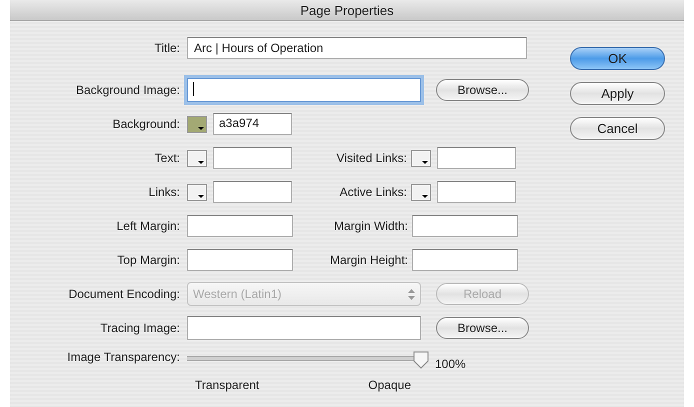  I want to click on field-label: Document Encoding:, so click(124, 294).